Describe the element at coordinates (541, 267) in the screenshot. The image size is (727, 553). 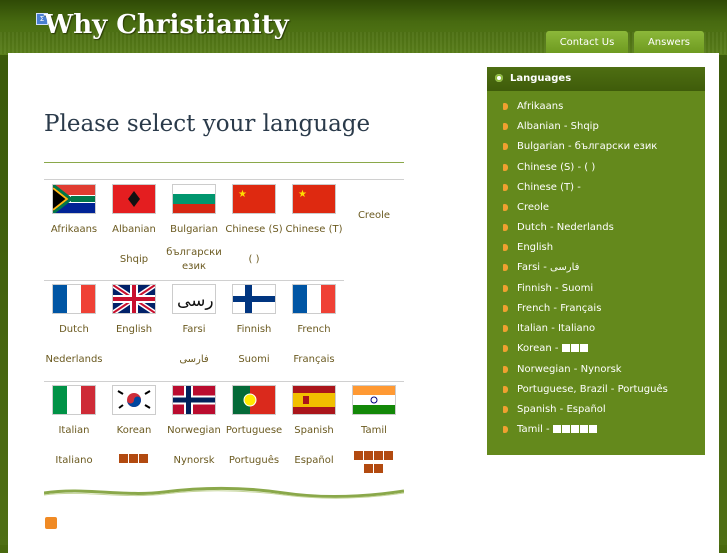
I see `sidebar-item-farsi: Farsi - فارسی` at that location.